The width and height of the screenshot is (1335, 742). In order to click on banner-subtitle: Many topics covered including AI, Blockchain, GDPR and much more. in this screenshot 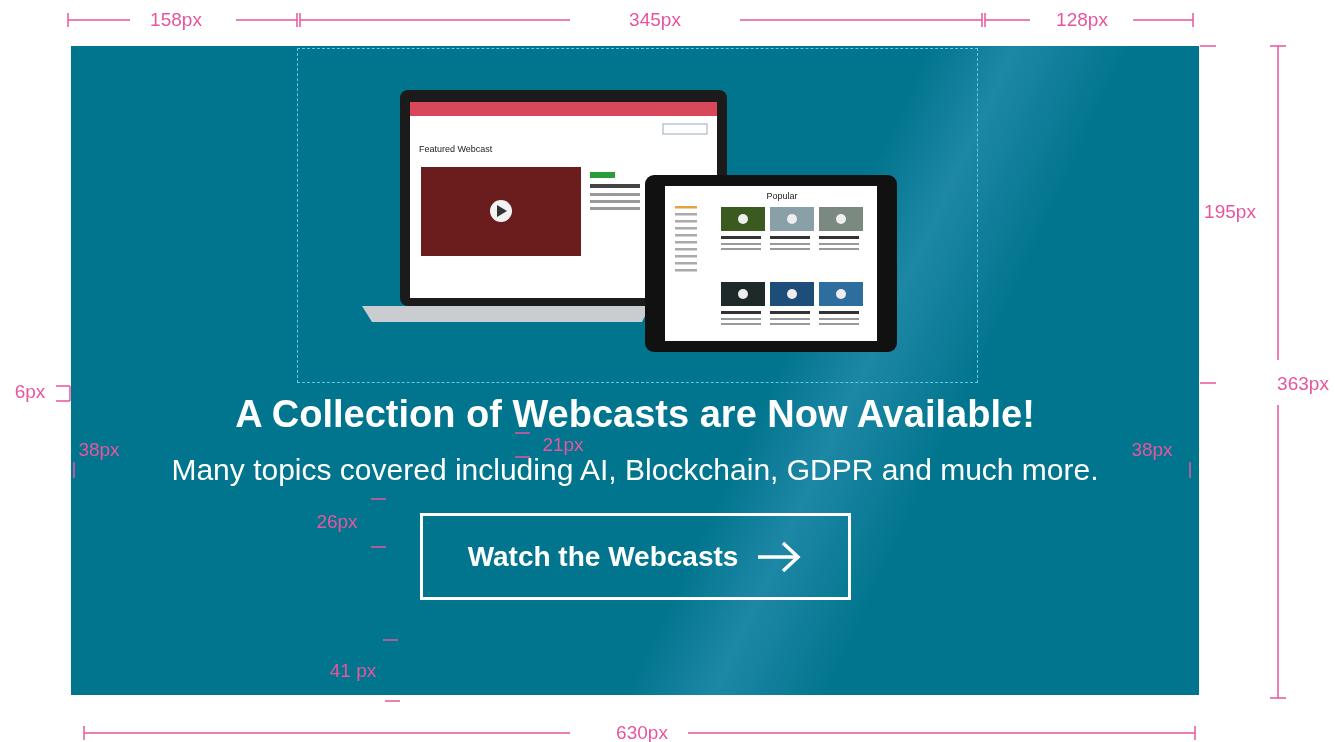, I will do `click(635, 470)`.